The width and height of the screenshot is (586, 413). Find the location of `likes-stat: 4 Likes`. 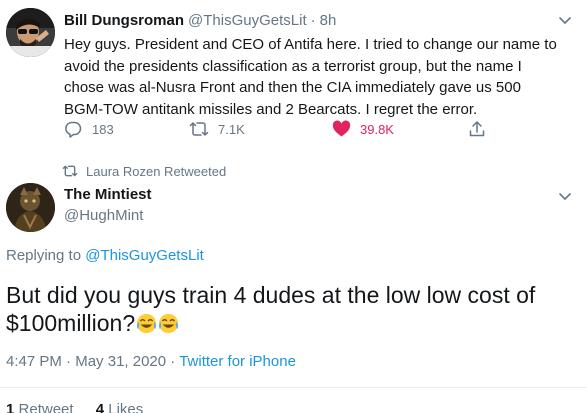

likes-stat: 4 Likes is located at coordinates (120, 407).